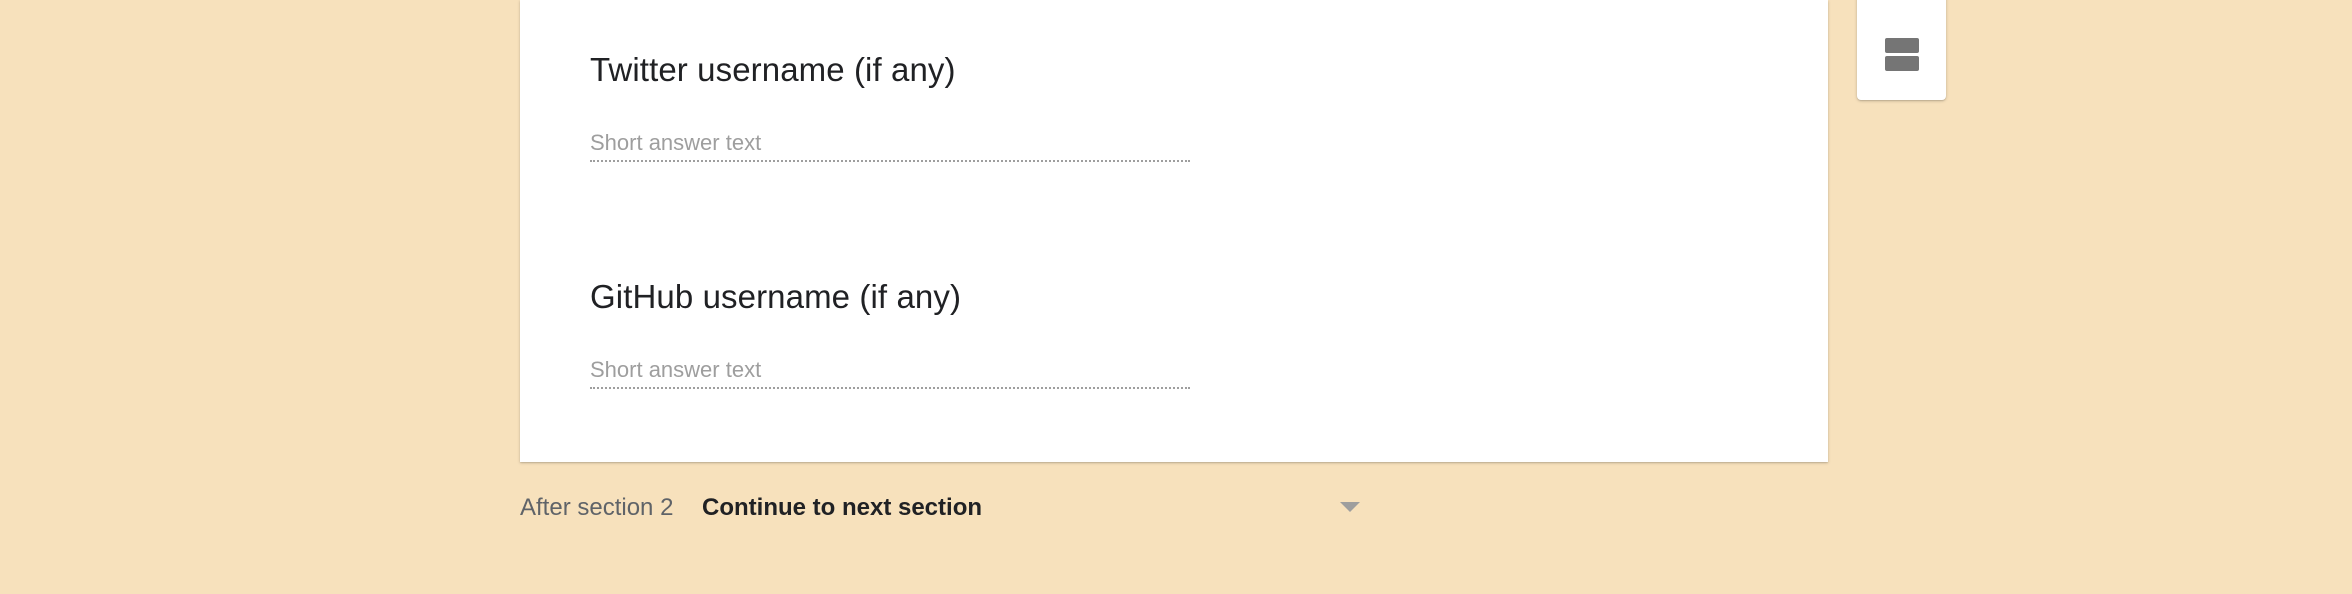  I want to click on dropdown-arrow-icon, so click(1350, 507).